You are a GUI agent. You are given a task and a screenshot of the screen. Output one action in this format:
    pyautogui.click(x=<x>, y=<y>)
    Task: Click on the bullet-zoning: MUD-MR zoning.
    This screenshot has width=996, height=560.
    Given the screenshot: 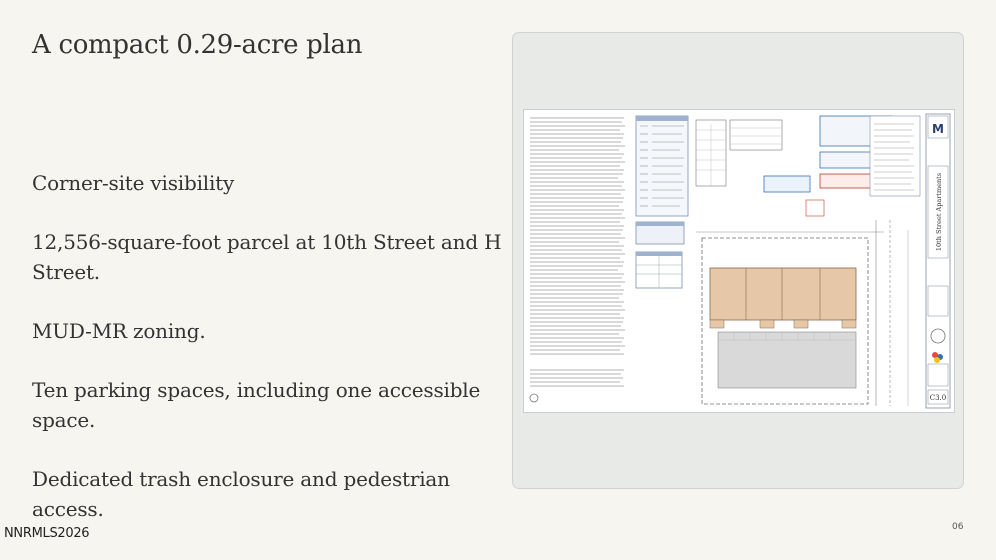 What is the action you would take?
    pyautogui.click(x=119, y=331)
    